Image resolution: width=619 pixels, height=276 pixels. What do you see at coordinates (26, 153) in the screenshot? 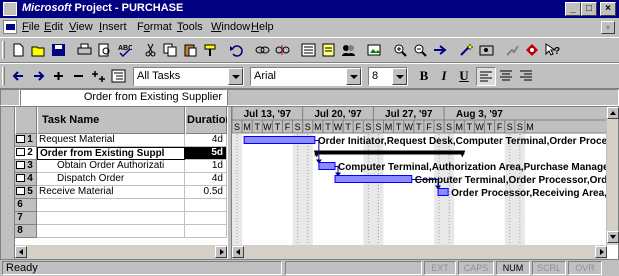
I see `row-id-cell: 2` at bounding box center [26, 153].